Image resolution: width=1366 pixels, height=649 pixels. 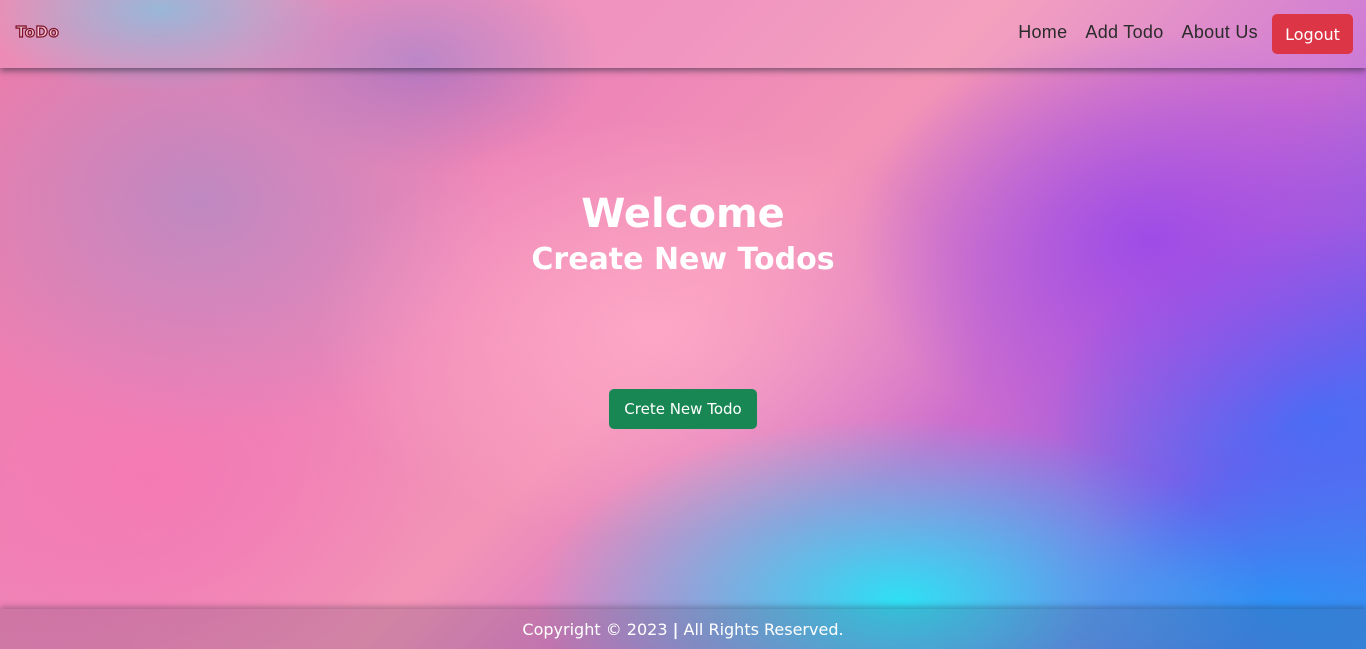 What do you see at coordinates (683, 214) in the screenshot?
I see `hero-title: Welcome` at bounding box center [683, 214].